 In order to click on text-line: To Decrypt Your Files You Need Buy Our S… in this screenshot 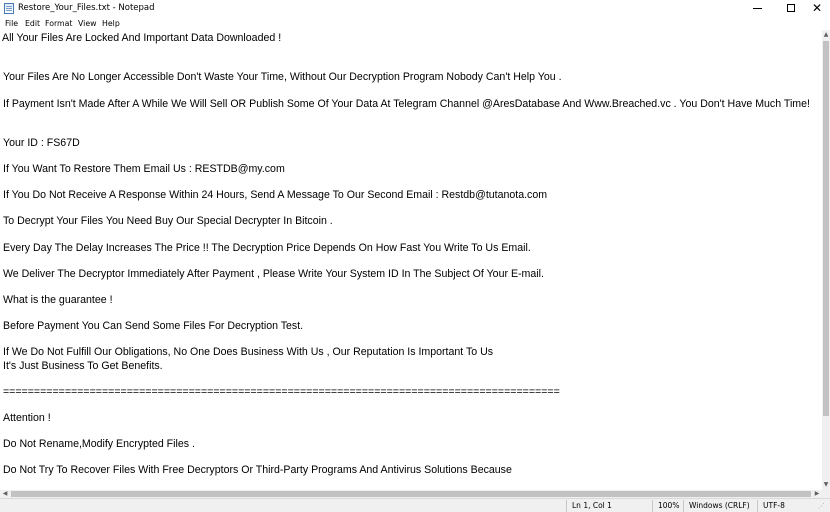, I will do `click(168, 221)`.